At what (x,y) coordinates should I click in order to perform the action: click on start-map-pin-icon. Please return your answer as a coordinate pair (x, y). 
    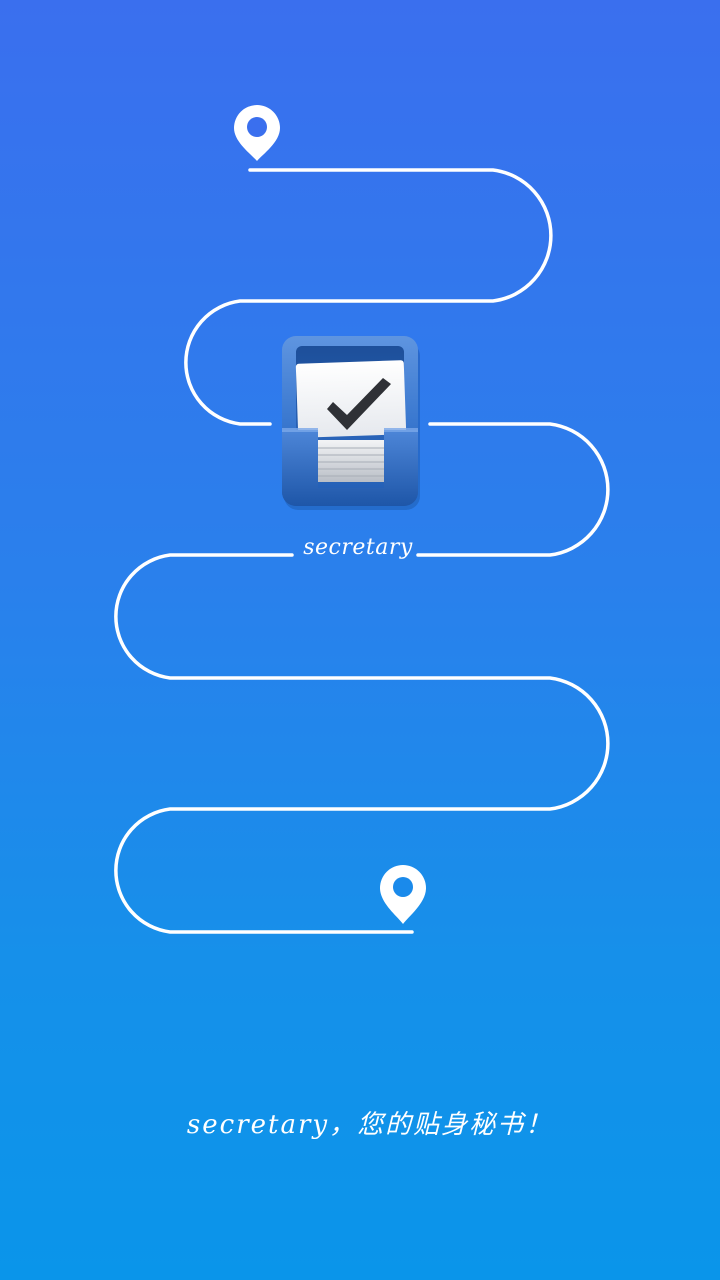
    Looking at the image, I should click on (257, 133).